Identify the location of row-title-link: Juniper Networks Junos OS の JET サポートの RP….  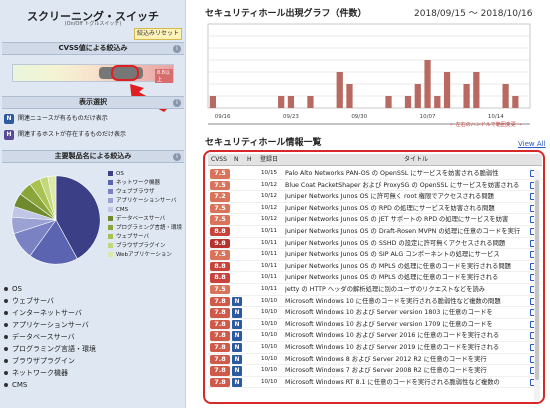
(405, 219).